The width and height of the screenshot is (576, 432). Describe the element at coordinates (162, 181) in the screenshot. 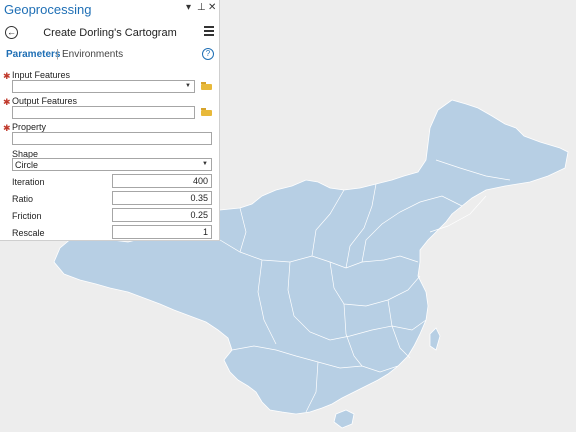

I see `iteration-input: 400` at that location.